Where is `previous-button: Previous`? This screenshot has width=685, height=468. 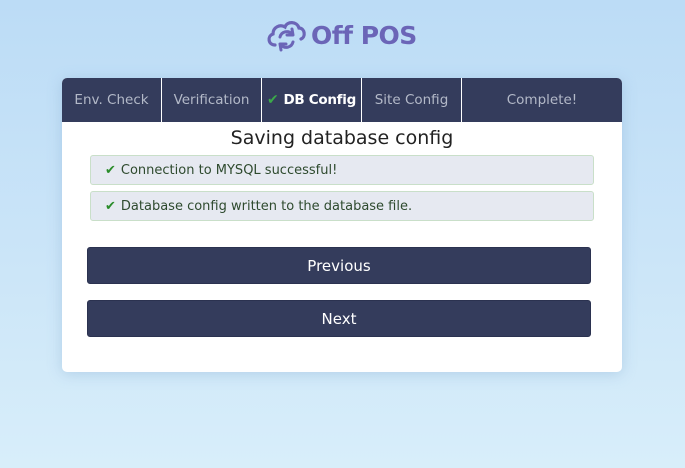 previous-button: Previous is located at coordinates (339, 265).